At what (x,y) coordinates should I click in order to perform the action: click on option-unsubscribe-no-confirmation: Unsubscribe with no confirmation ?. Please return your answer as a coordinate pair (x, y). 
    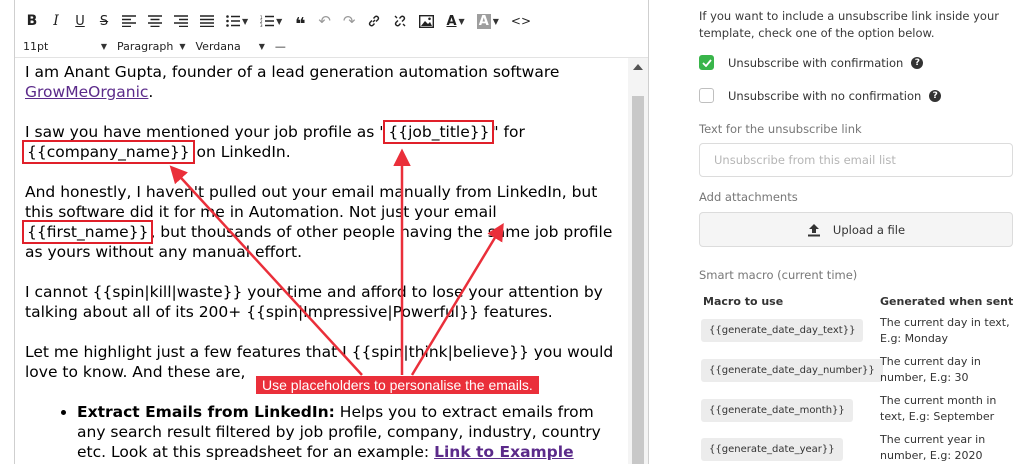
    Looking at the image, I should click on (820, 95).